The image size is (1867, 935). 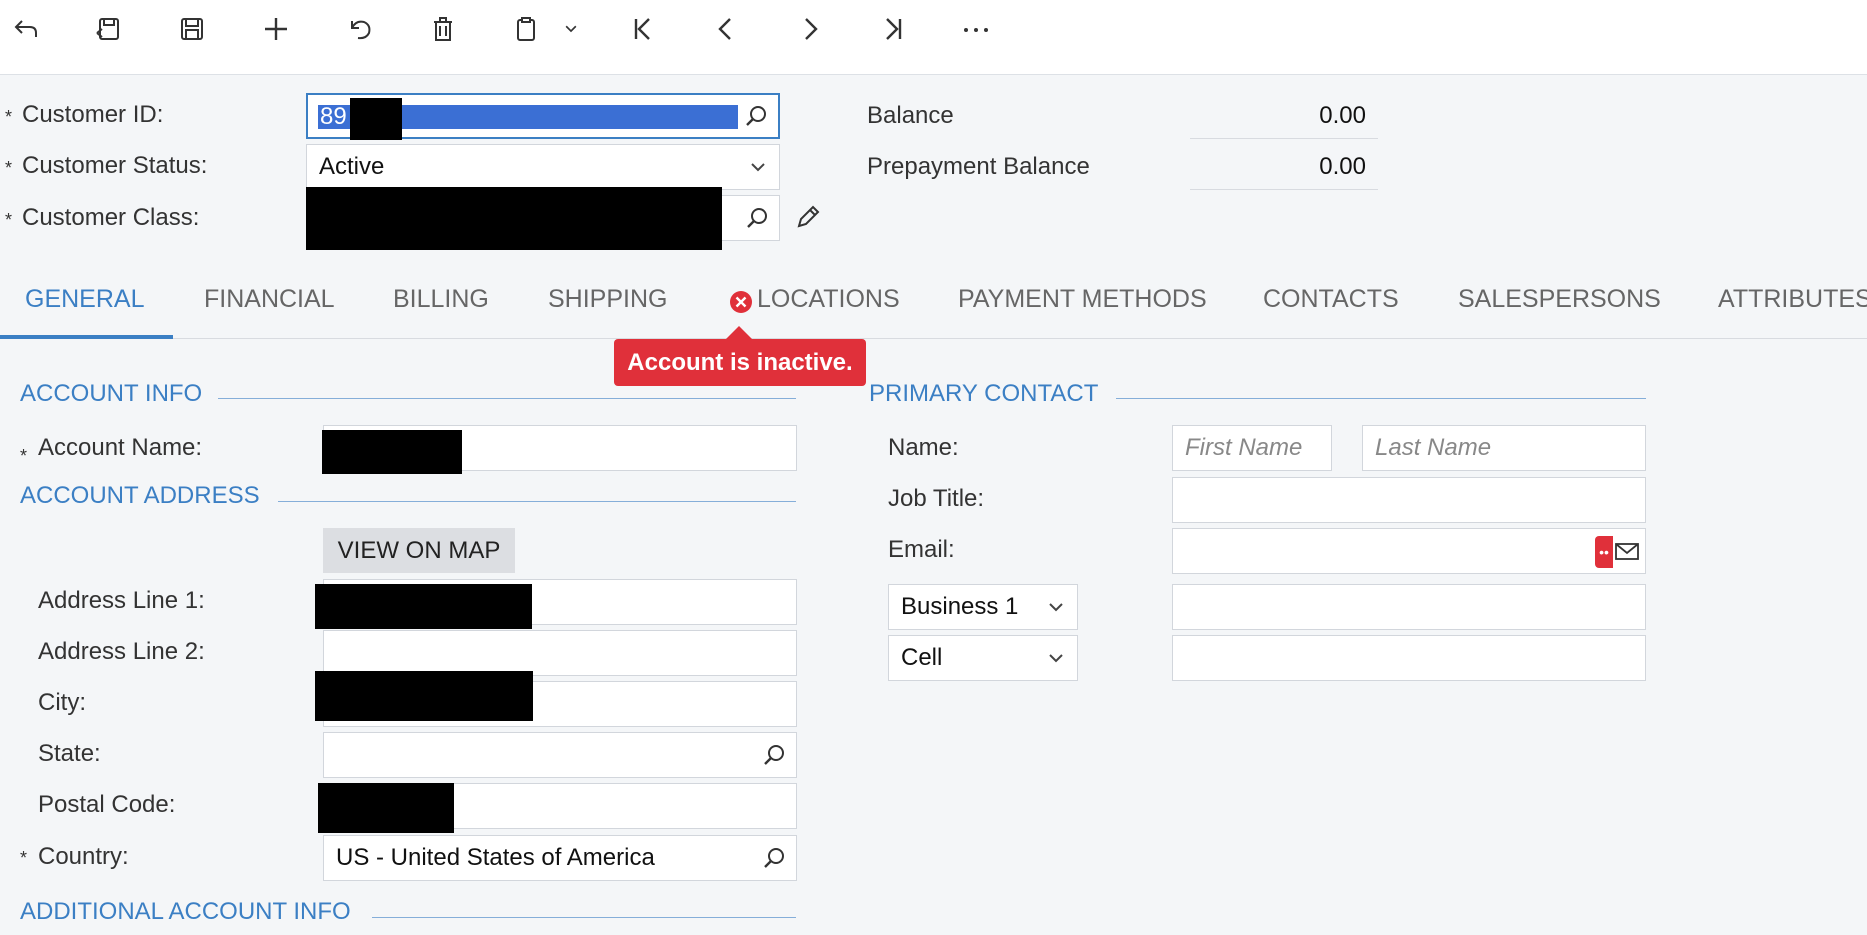 I want to click on email-input: ••, so click(x=1409, y=551).